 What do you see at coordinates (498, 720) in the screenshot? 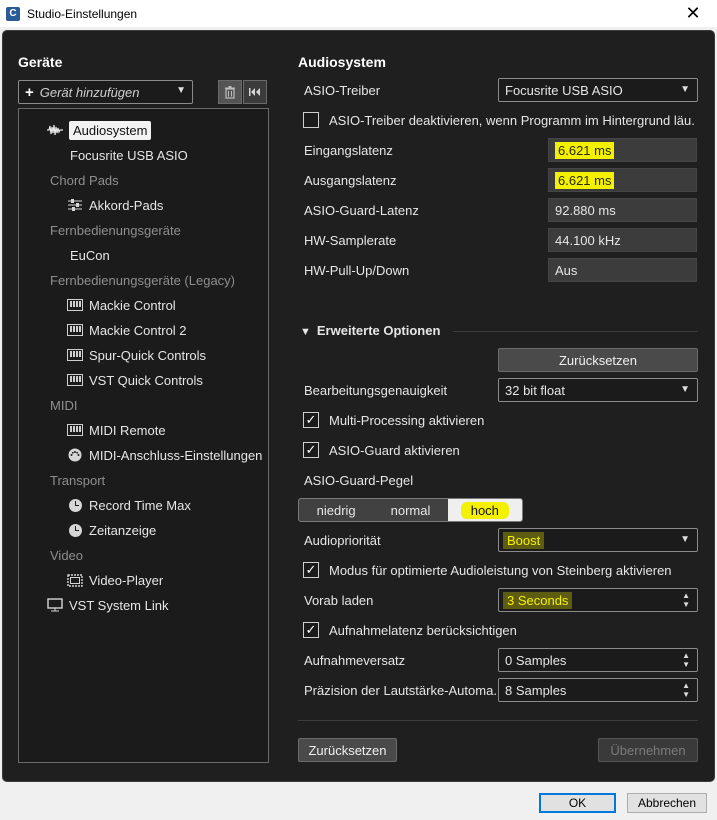
I see `divider` at bounding box center [498, 720].